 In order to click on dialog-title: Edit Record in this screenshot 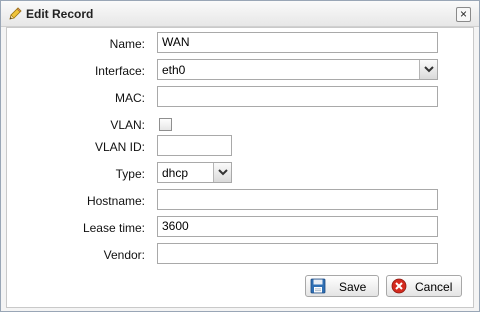, I will do `click(60, 14)`.